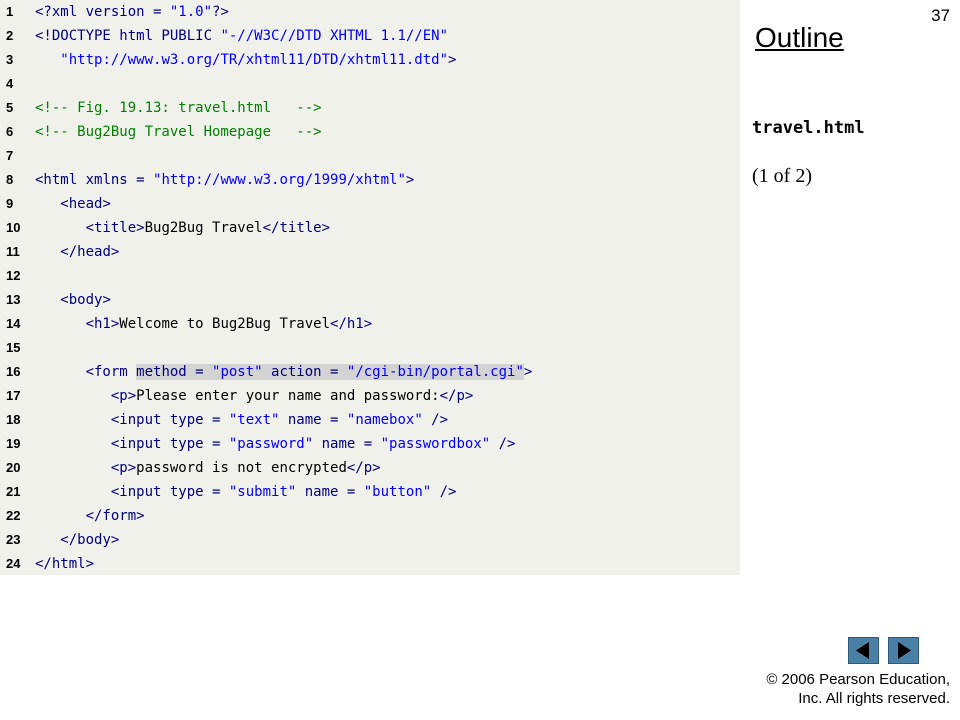 Image resolution: width=960 pixels, height=720 pixels. I want to click on line-number: 10, so click(13, 227).